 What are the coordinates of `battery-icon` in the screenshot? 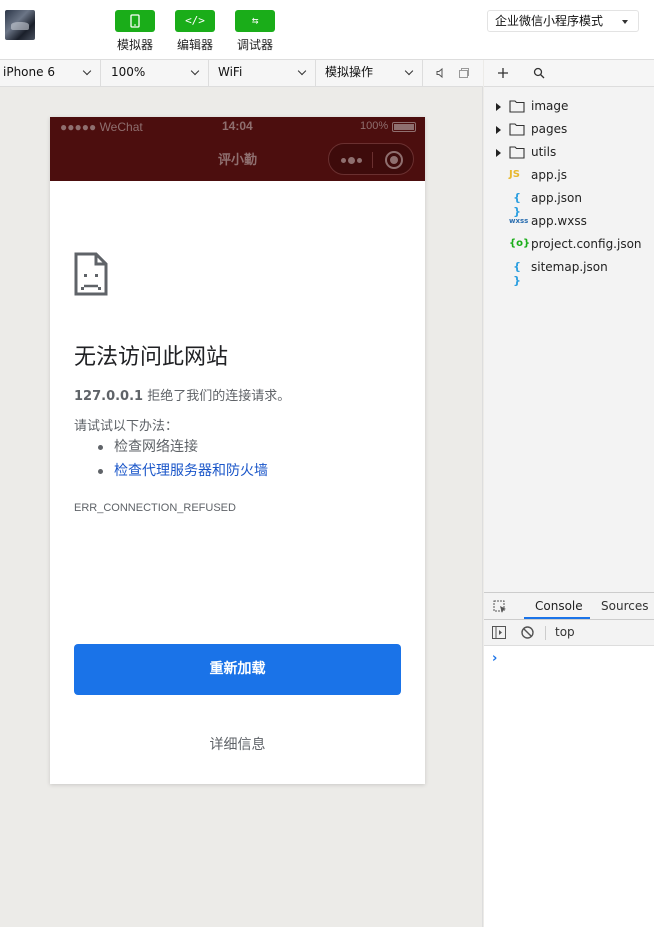 It's located at (404, 127).